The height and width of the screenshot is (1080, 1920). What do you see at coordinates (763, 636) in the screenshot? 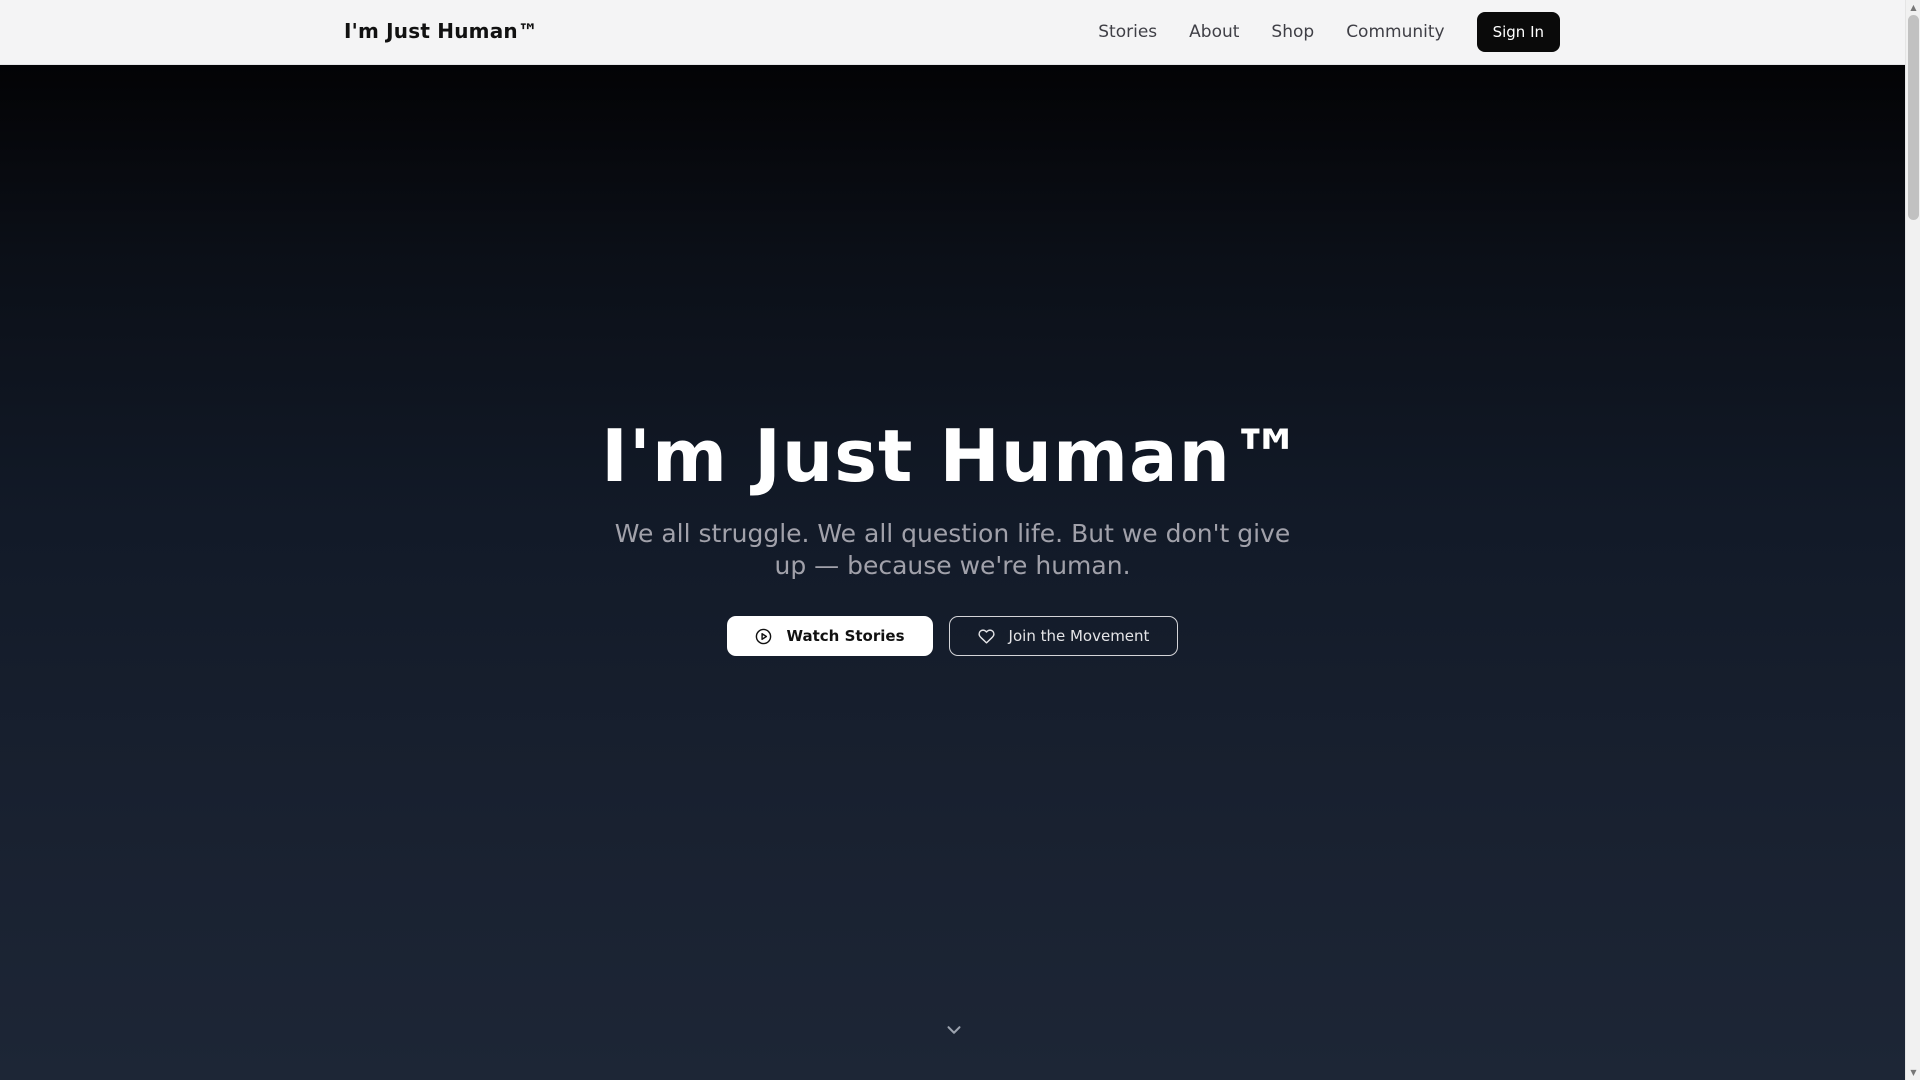
I see `play-circle-icon` at bounding box center [763, 636].